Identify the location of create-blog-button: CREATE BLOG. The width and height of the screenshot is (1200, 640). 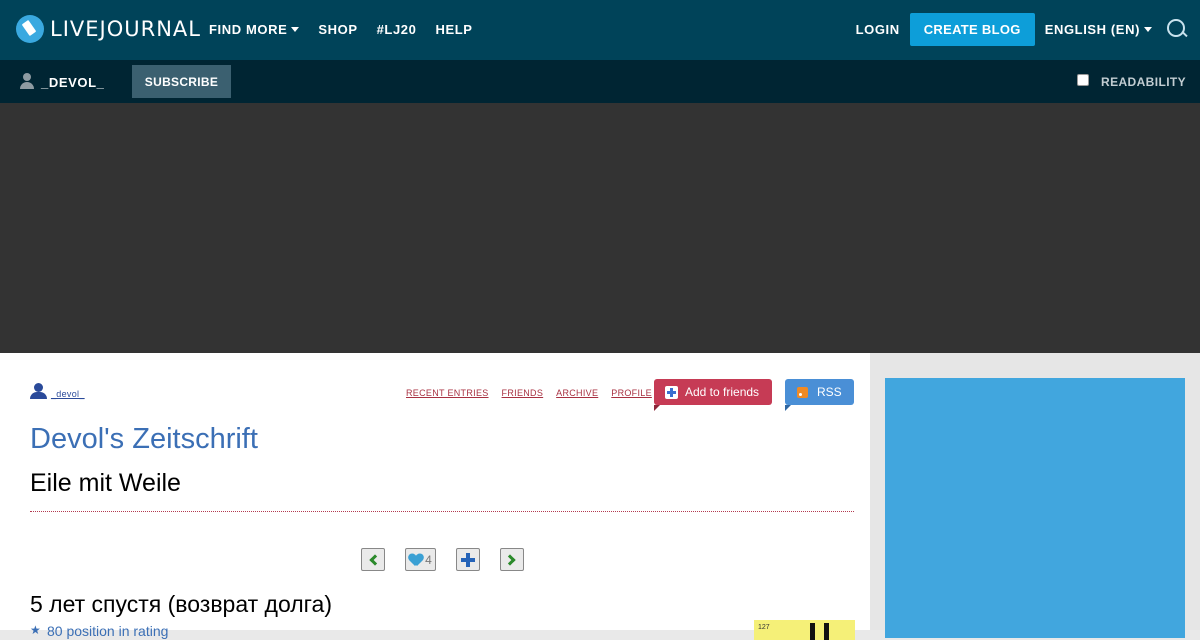
(972, 29).